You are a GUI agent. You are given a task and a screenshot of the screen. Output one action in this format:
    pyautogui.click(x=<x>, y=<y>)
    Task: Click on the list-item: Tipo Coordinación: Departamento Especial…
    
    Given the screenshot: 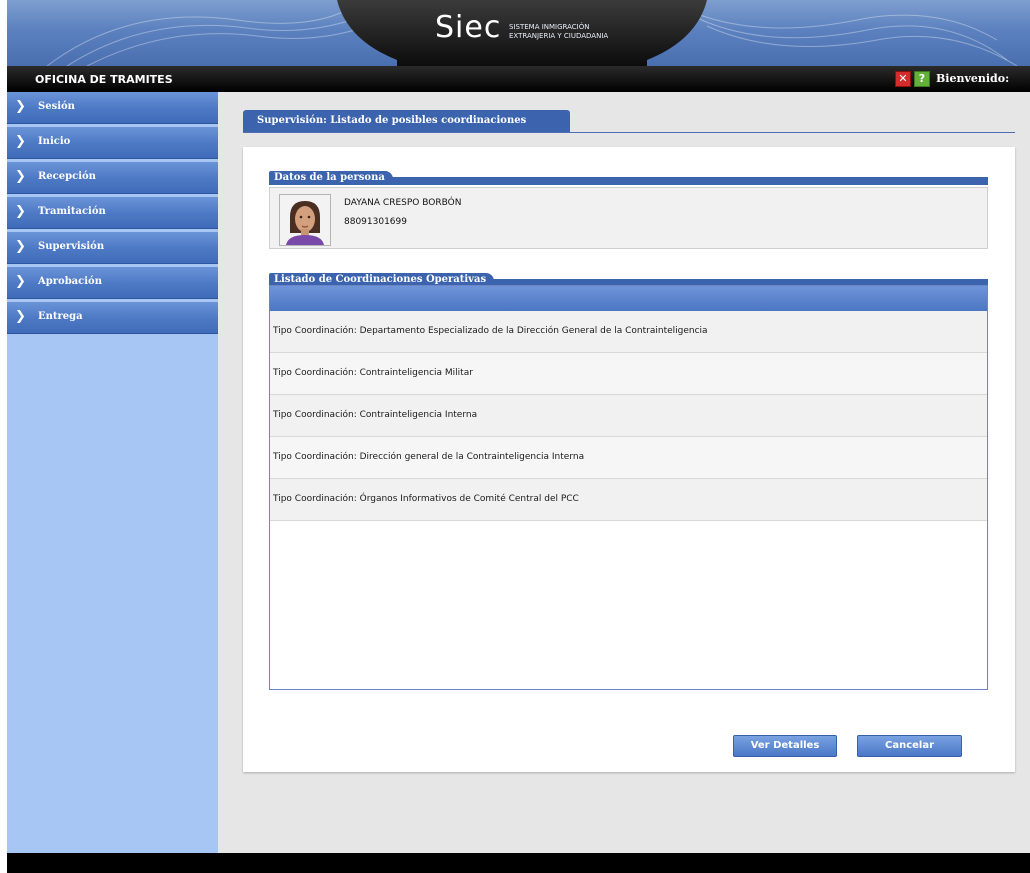 What is the action you would take?
    pyautogui.click(x=628, y=332)
    